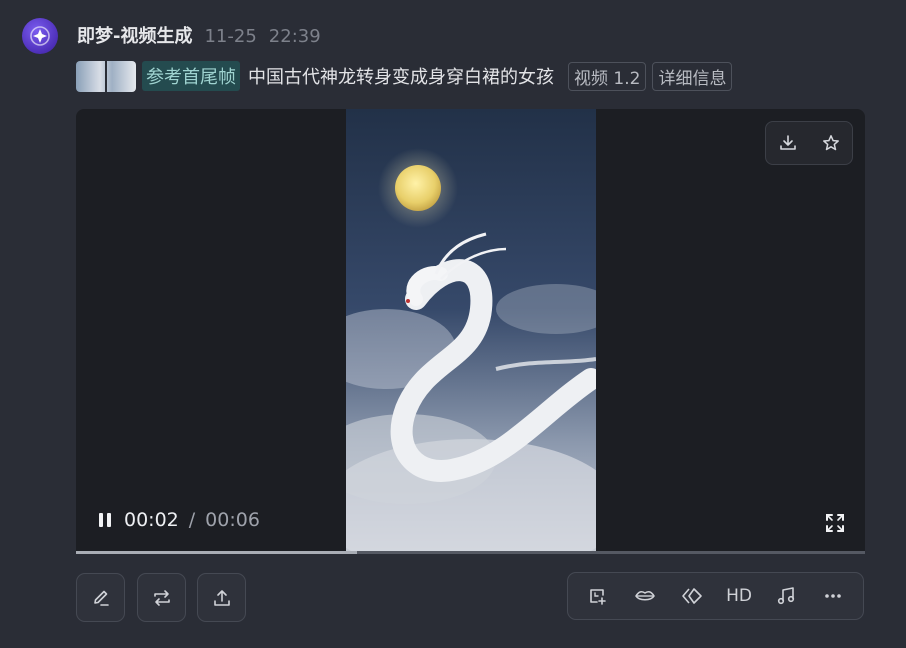 This screenshot has height=648, width=906. I want to click on music-icon, so click(786, 596).